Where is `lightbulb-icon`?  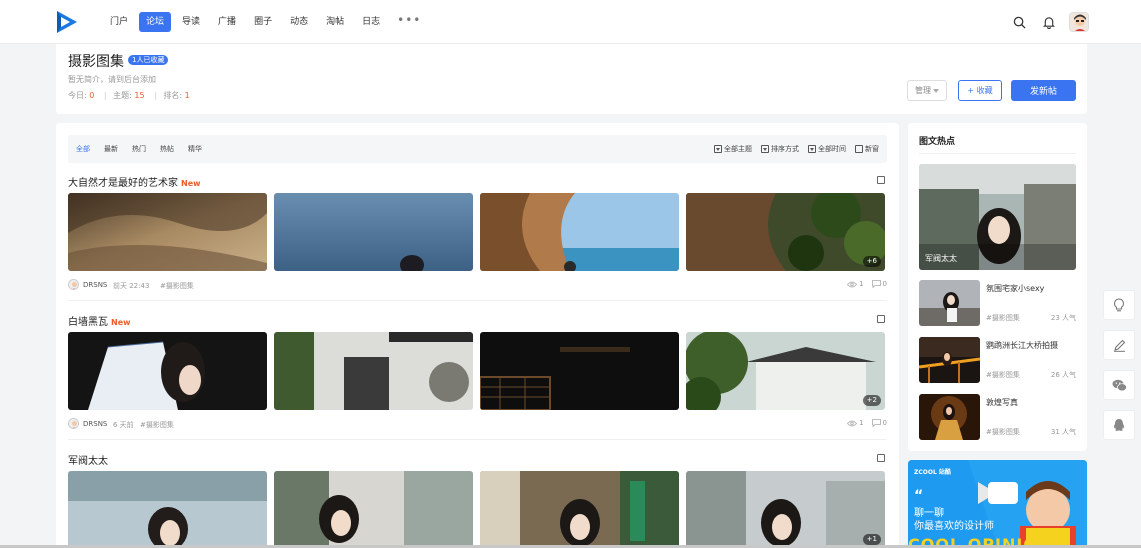 lightbulb-icon is located at coordinates (1119, 305).